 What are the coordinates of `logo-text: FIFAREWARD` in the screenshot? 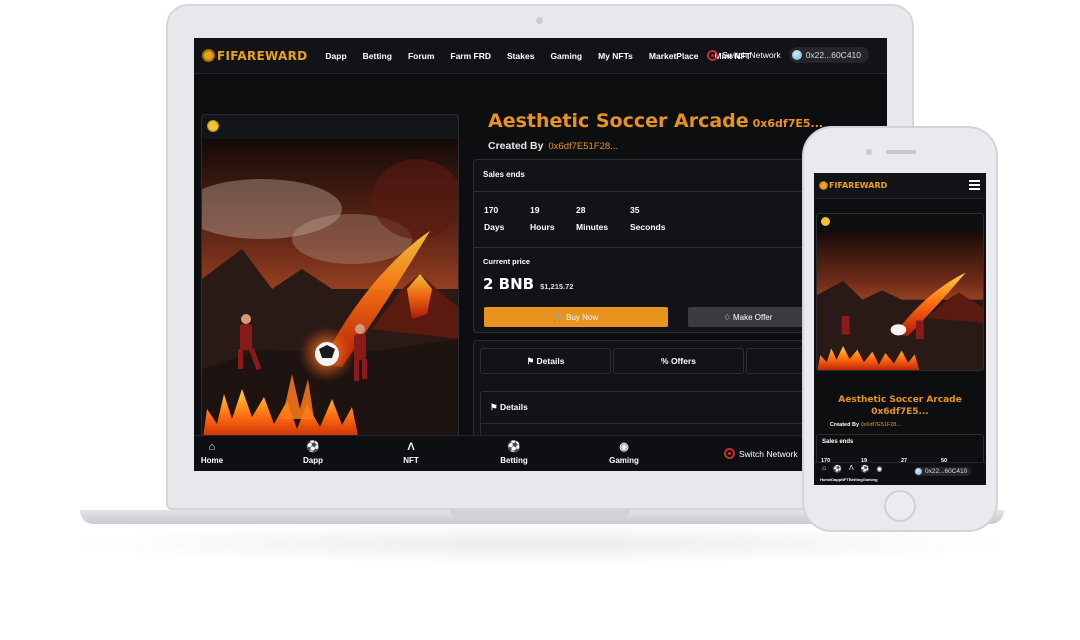 It's located at (262, 55).